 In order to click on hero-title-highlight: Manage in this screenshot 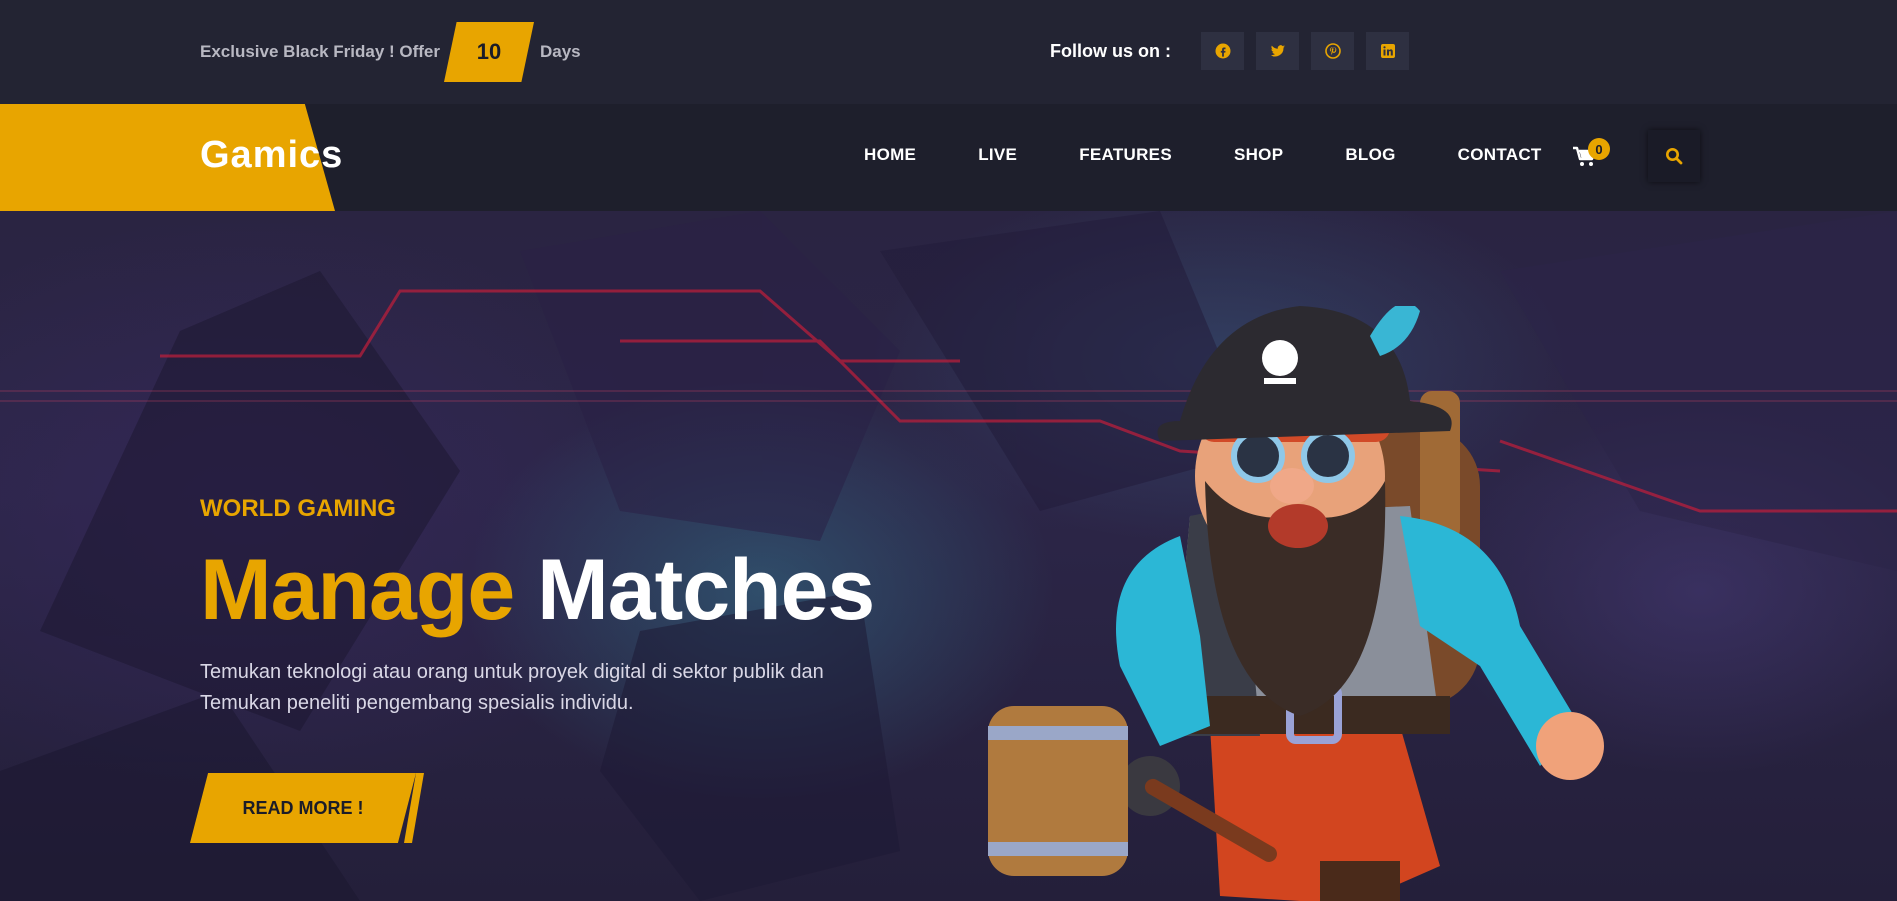, I will do `click(357, 590)`.